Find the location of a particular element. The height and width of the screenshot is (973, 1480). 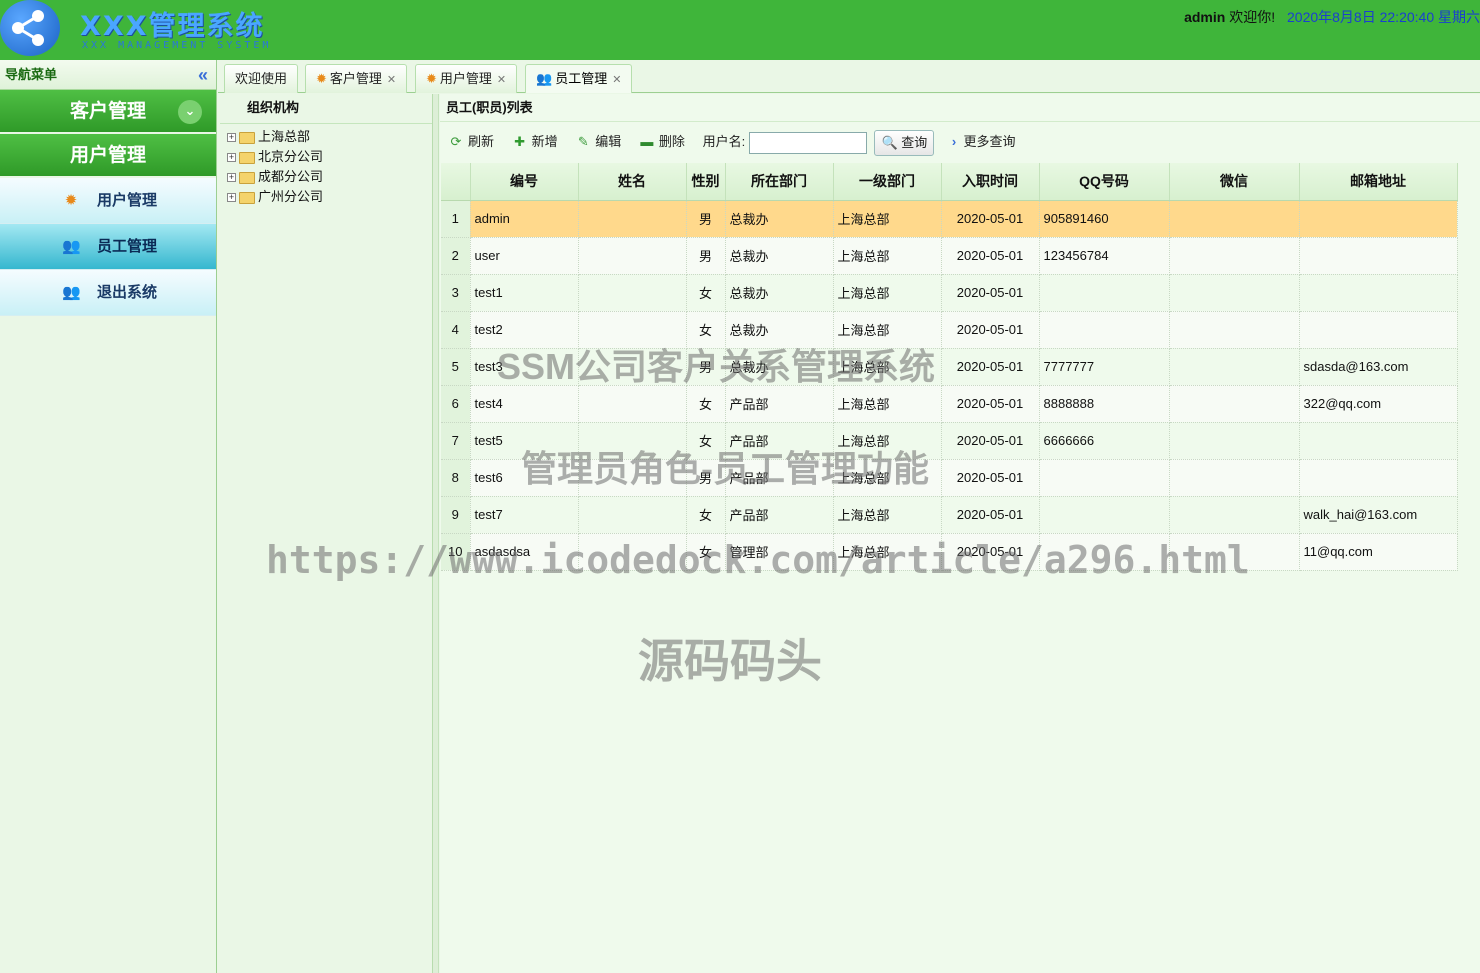

tree-node: + 北京分公司 is located at coordinates (326, 157).